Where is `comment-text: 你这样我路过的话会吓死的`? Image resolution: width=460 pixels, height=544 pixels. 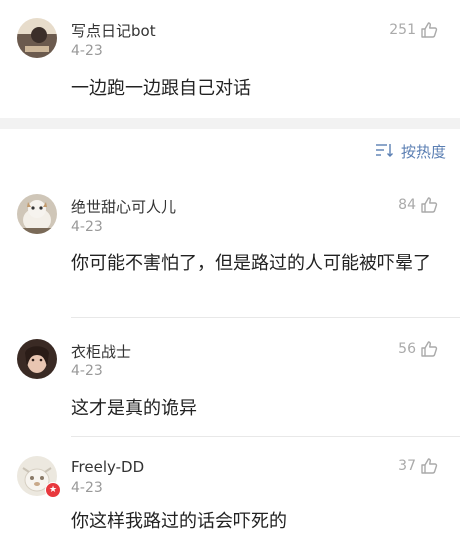
comment-text: 你这样我路过的话会吓死的 is located at coordinates (179, 521).